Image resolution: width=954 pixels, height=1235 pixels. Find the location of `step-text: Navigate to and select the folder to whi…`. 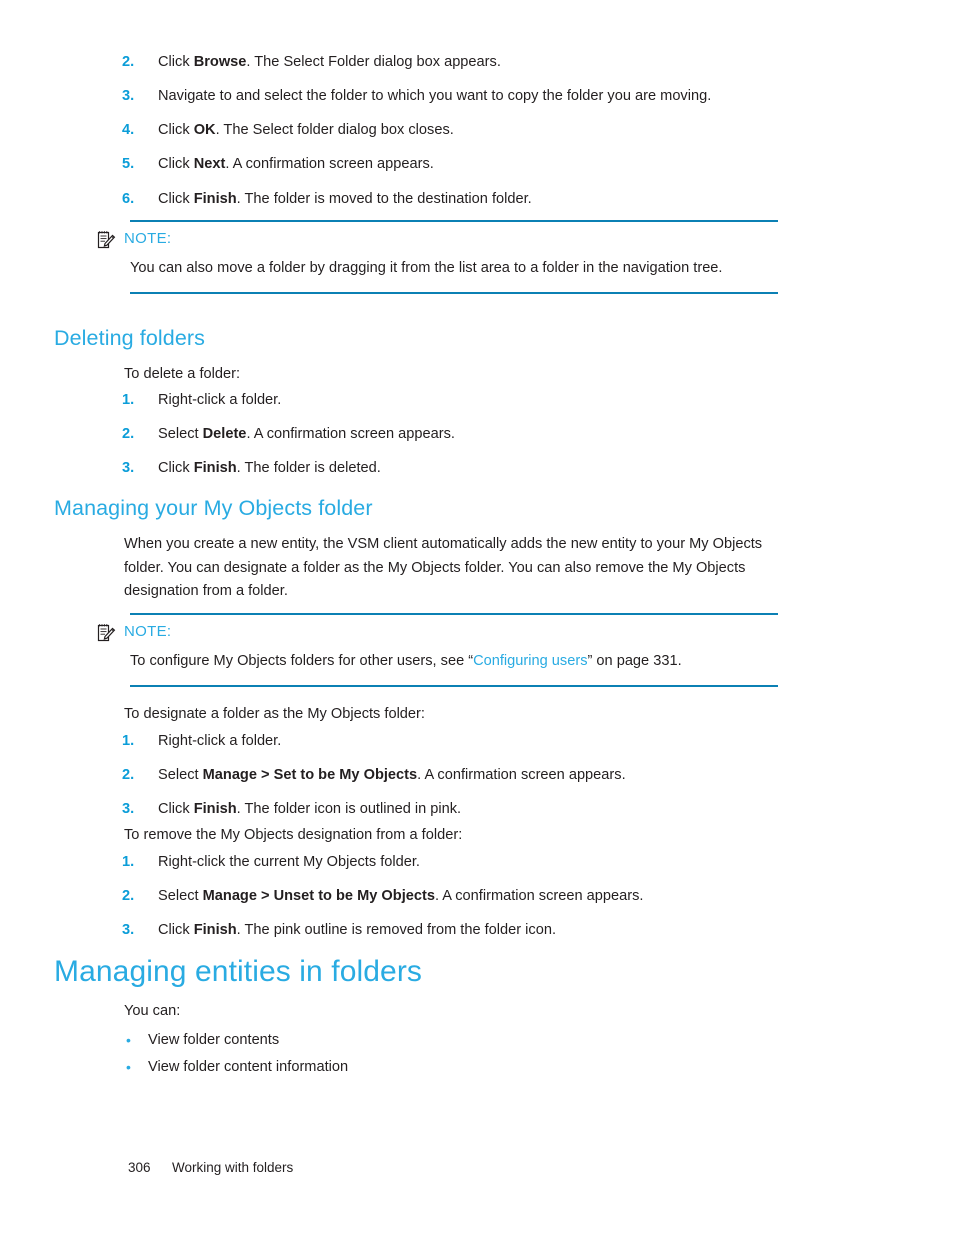

step-text: Navigate to and select the folder to whi… is located at coordinates (435, 96).